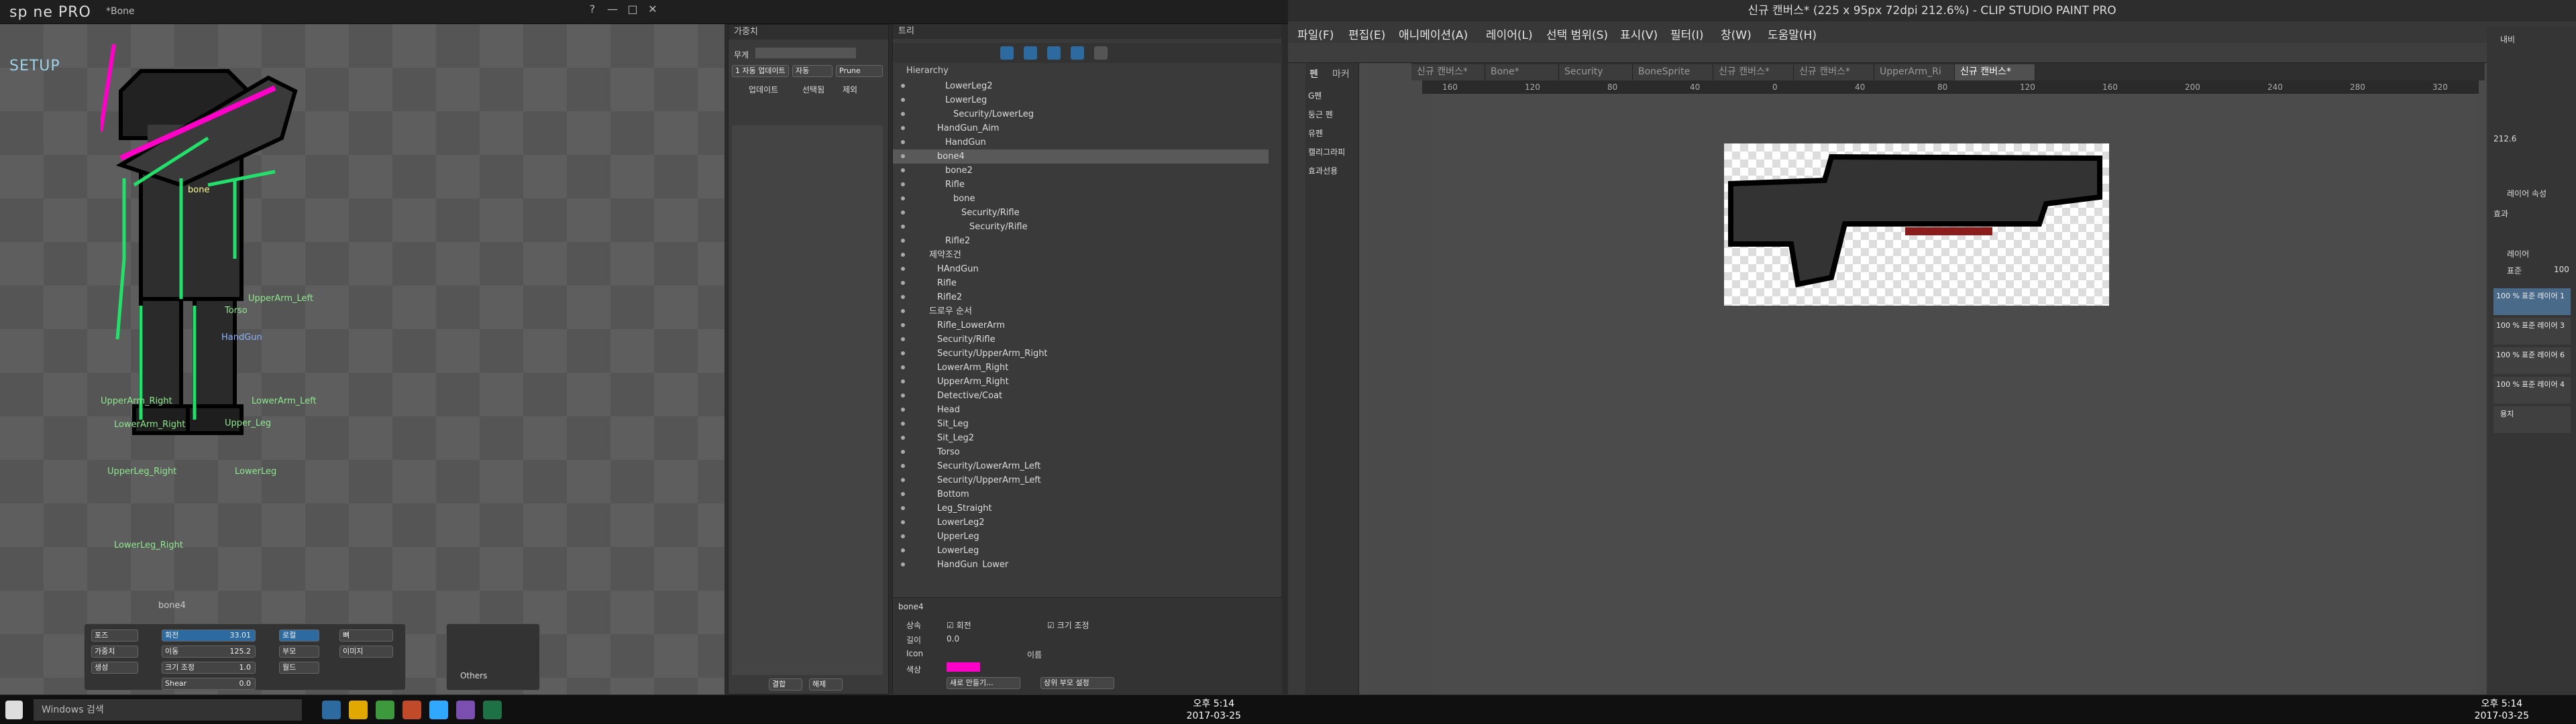 The width and height of the screenshot is (2576, 724). Describe the element at coordinates (247, 667) in the screenshot. I see `scale-value: 1.0` at that location.